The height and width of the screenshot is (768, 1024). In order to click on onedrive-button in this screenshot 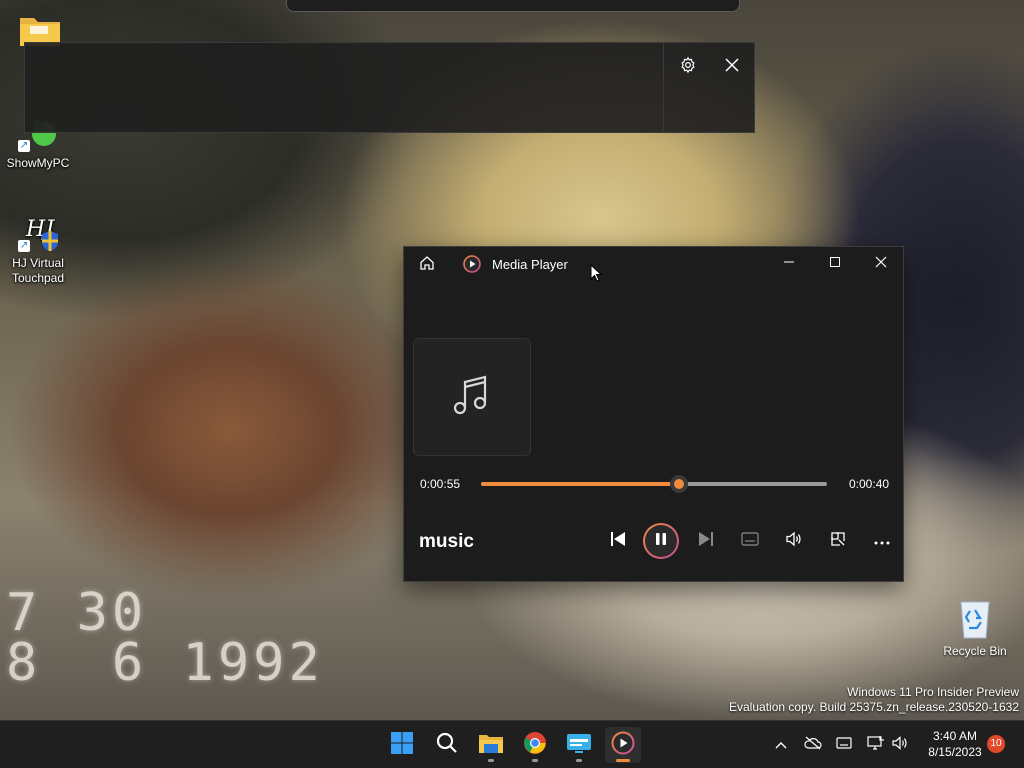, I will do `click(813, 745)`.